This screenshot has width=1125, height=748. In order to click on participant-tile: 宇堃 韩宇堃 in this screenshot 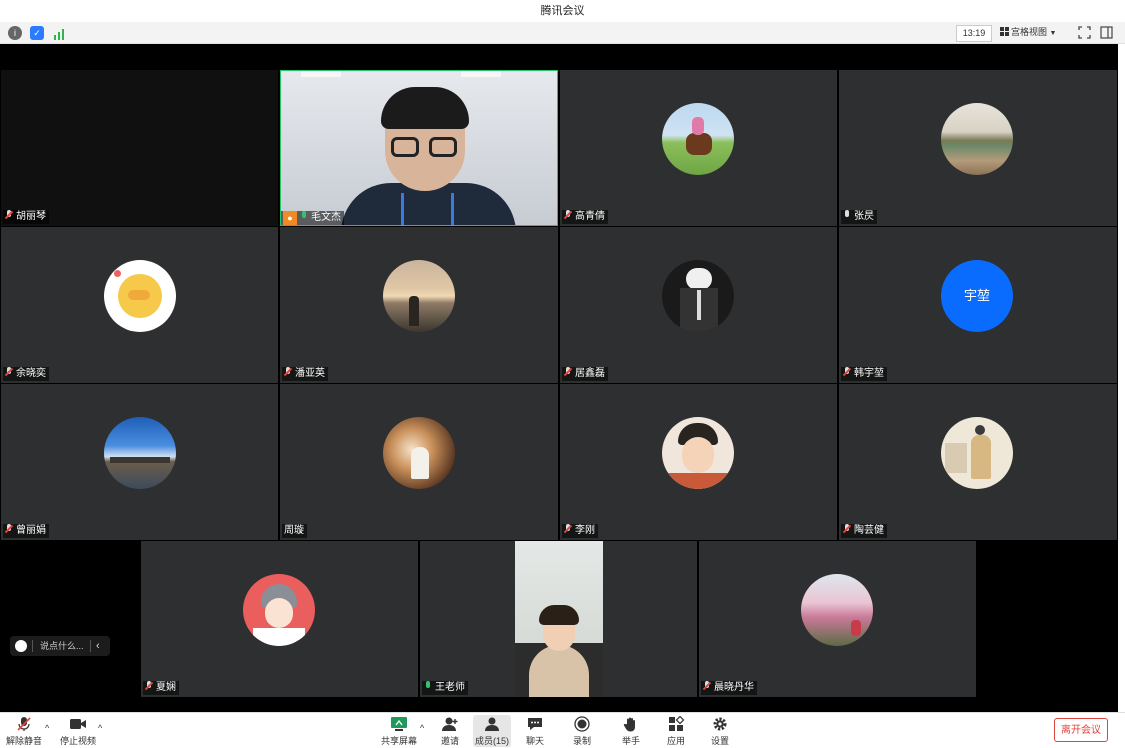, I will do `click(978, 305)`.